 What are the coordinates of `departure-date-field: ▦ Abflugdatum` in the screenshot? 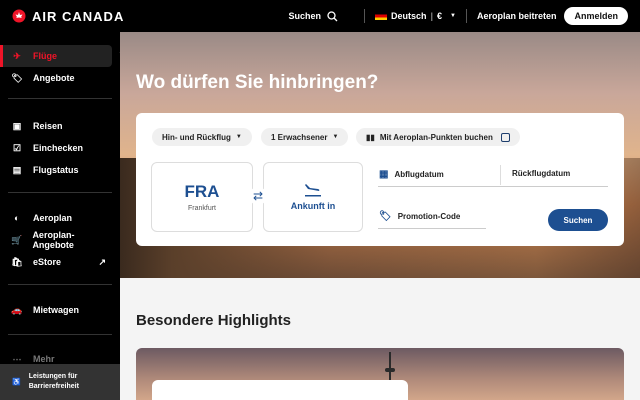 It's located at (411, 174).